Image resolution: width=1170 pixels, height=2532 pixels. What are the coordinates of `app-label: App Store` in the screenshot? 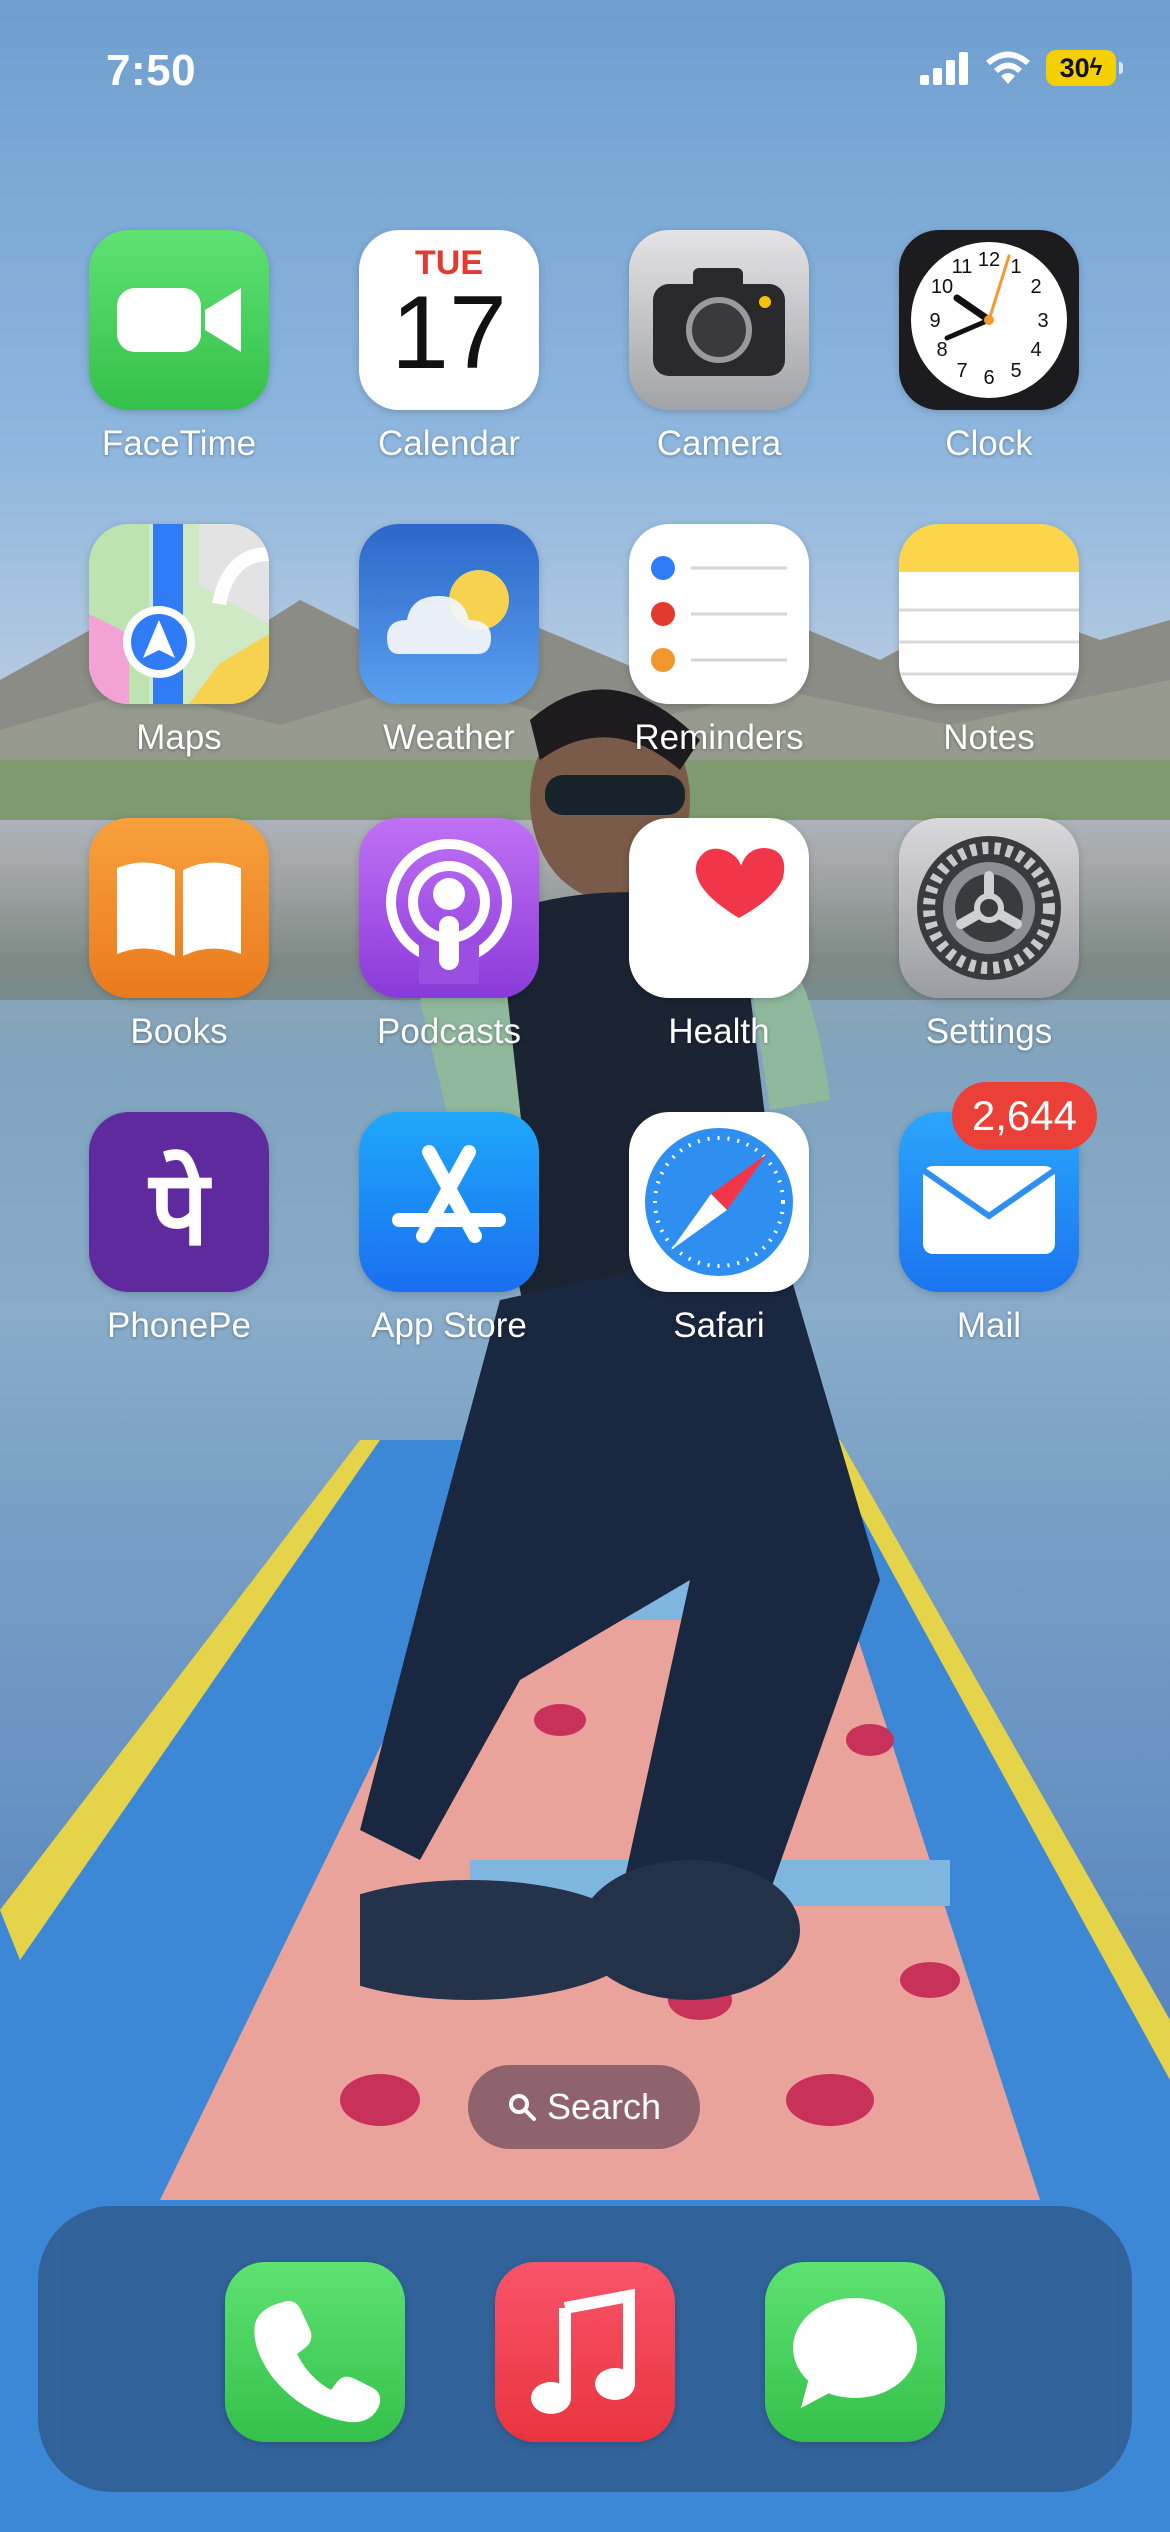 It's located at (449, 1325).